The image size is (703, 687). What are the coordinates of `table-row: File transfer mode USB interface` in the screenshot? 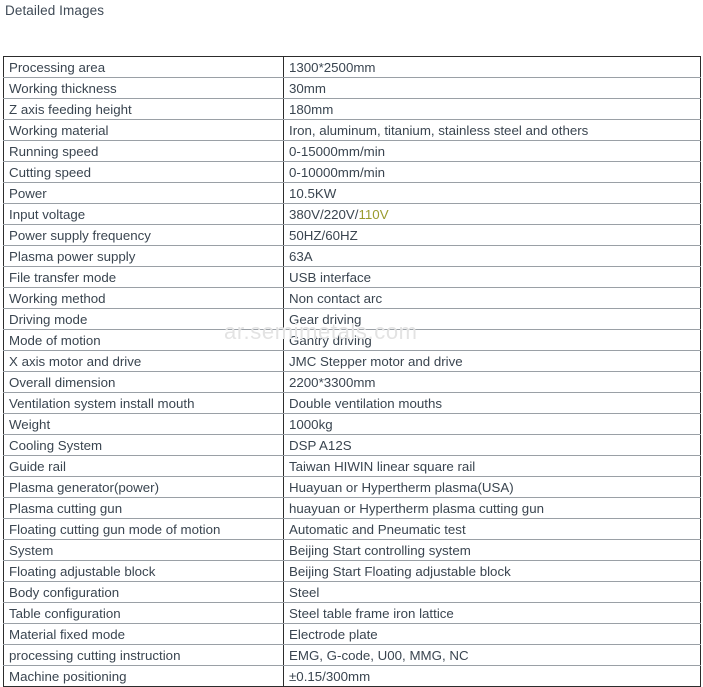 It's located at (352, 277).